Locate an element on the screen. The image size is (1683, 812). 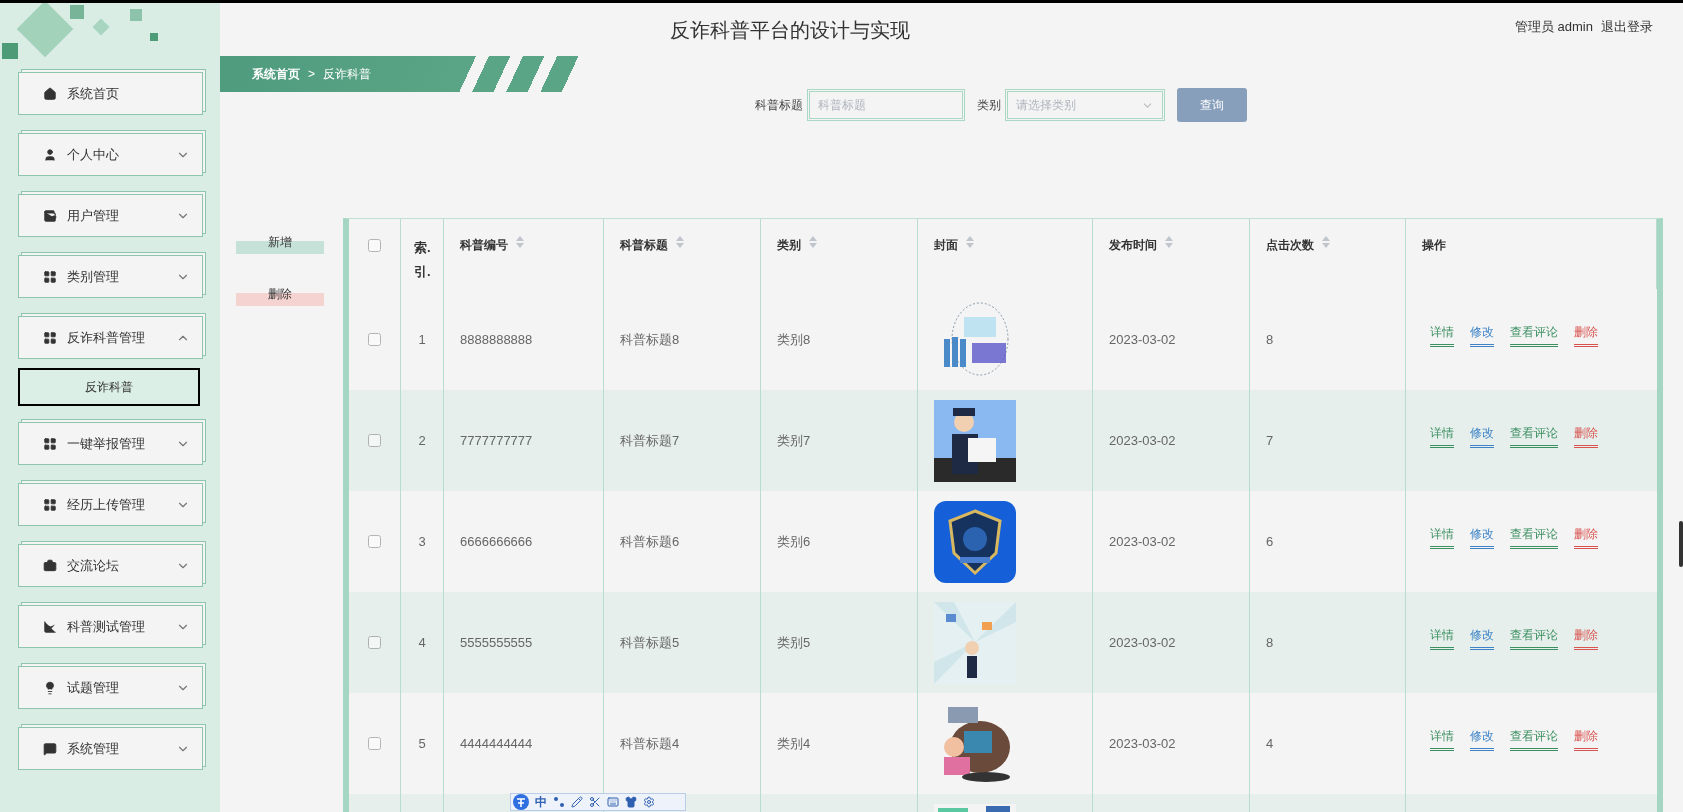
sidebar-item: 经历上传管理 is located at coordinates (110, 504).